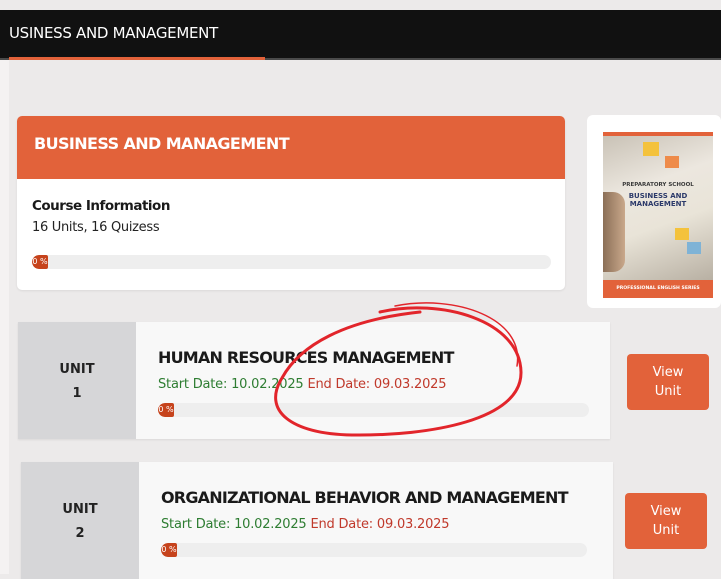 This screenshot has width=721, height=579. I want to click on unit-number: 1, so click(77, 393).